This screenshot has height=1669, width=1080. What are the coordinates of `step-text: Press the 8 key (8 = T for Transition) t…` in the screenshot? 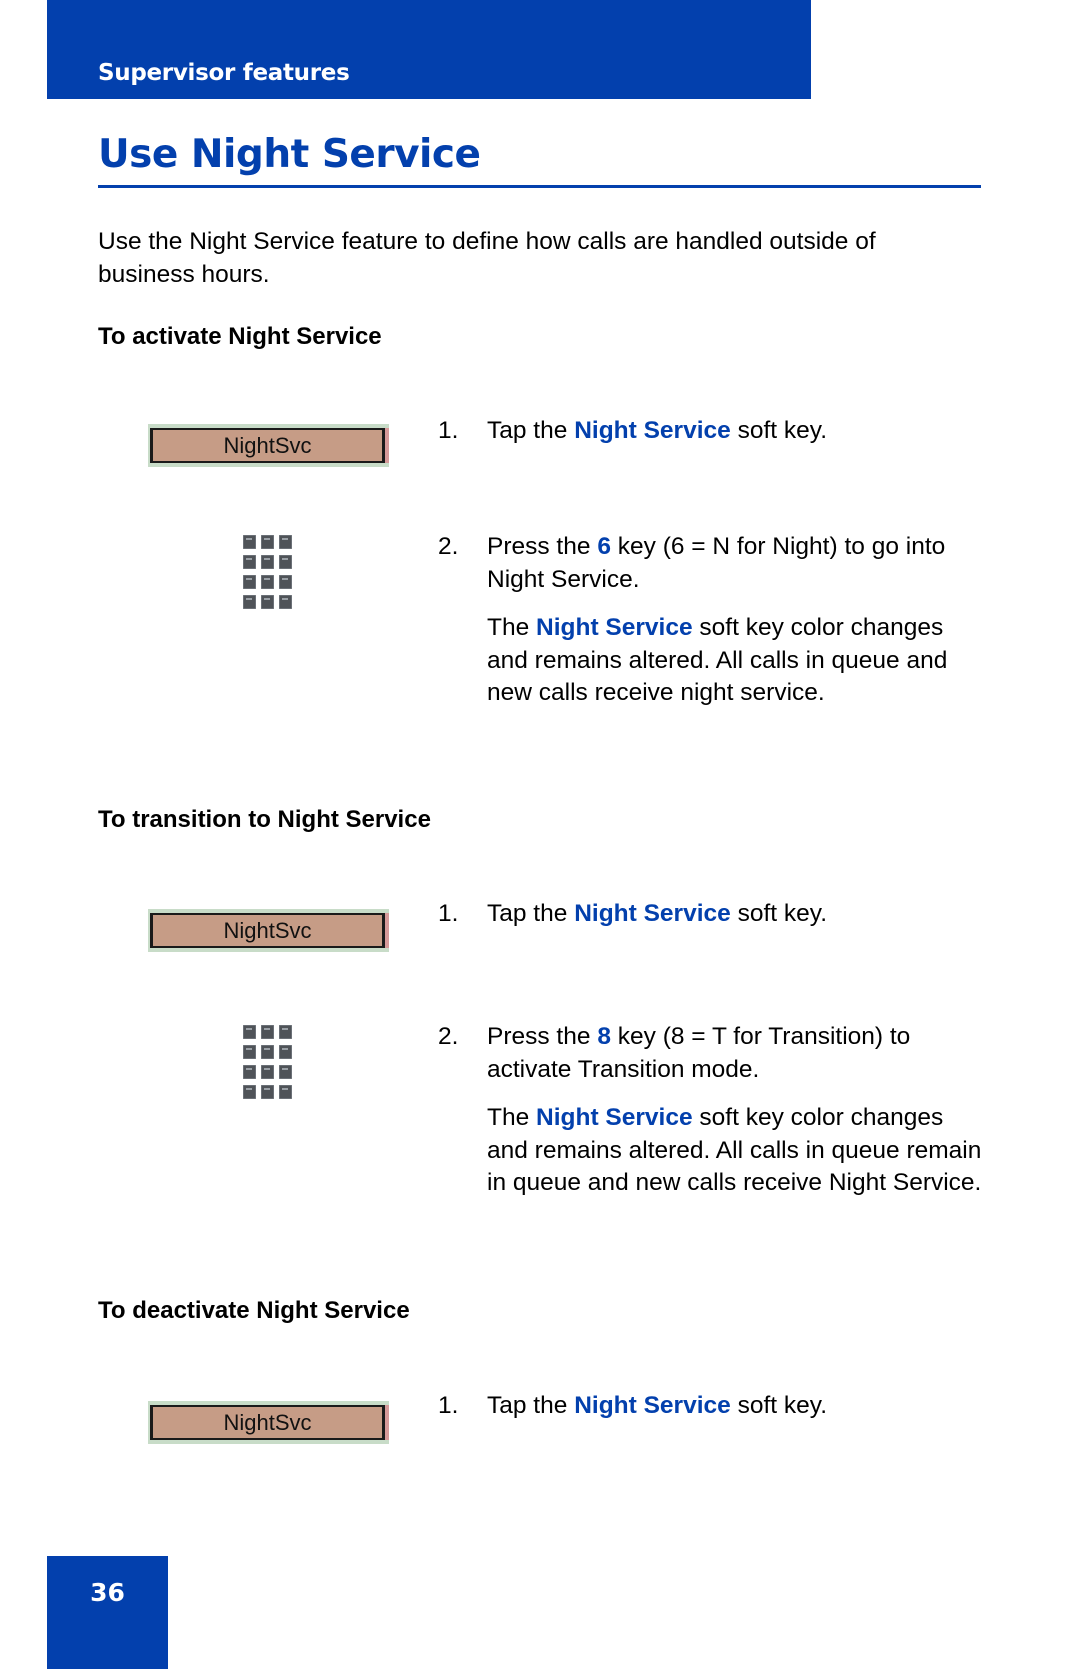 It's located at (732, 1053).